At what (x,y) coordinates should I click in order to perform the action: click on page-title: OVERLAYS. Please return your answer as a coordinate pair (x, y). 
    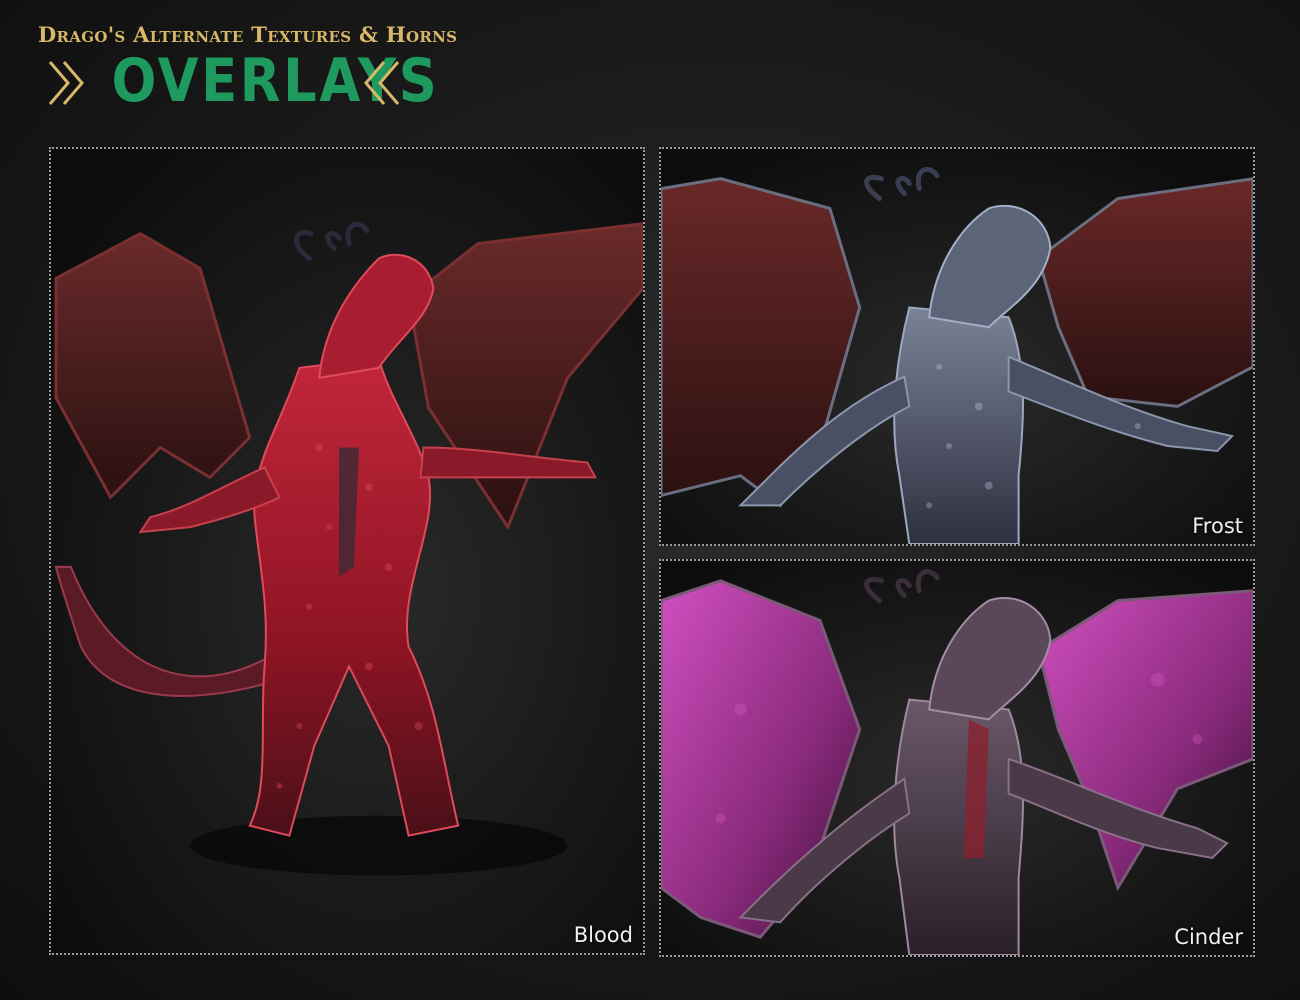
    Looking at the image, I should click on (275, 81).